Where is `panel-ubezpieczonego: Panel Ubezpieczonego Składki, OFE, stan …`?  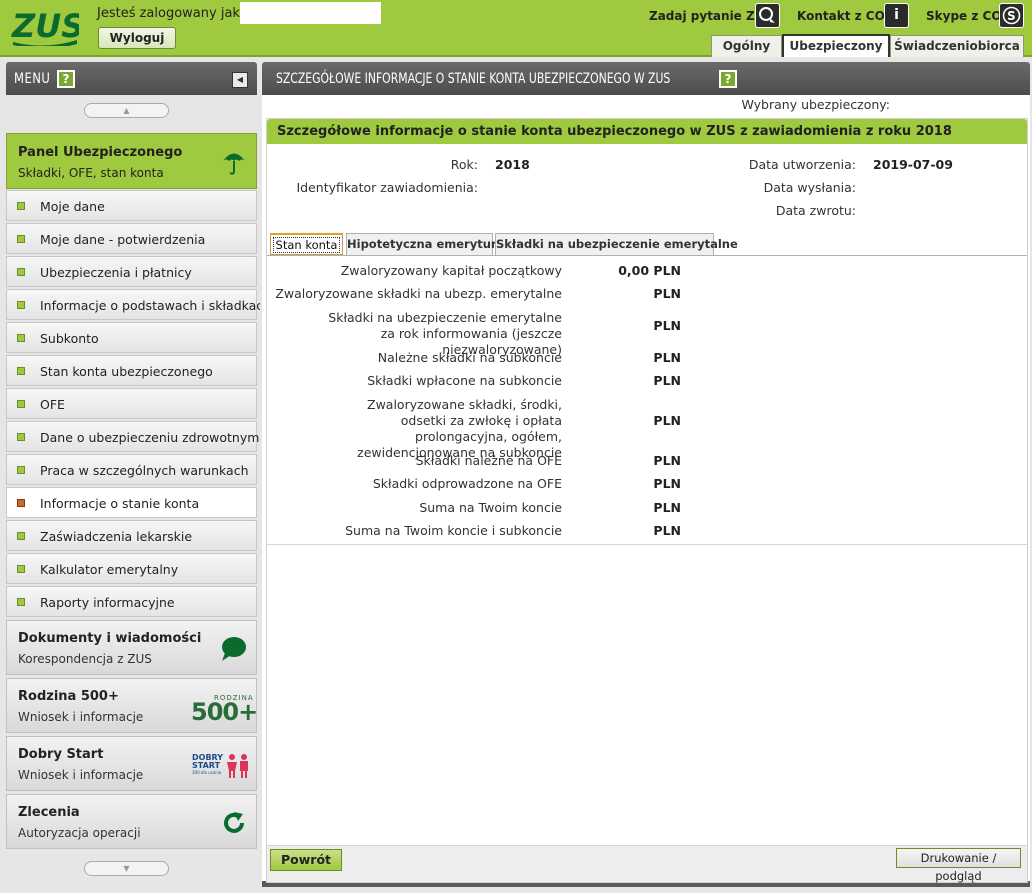
panel-ubezpieczonego: Panel Ubezpieczonego Składki, OFE, stan … is located at coordinates (131, 161).